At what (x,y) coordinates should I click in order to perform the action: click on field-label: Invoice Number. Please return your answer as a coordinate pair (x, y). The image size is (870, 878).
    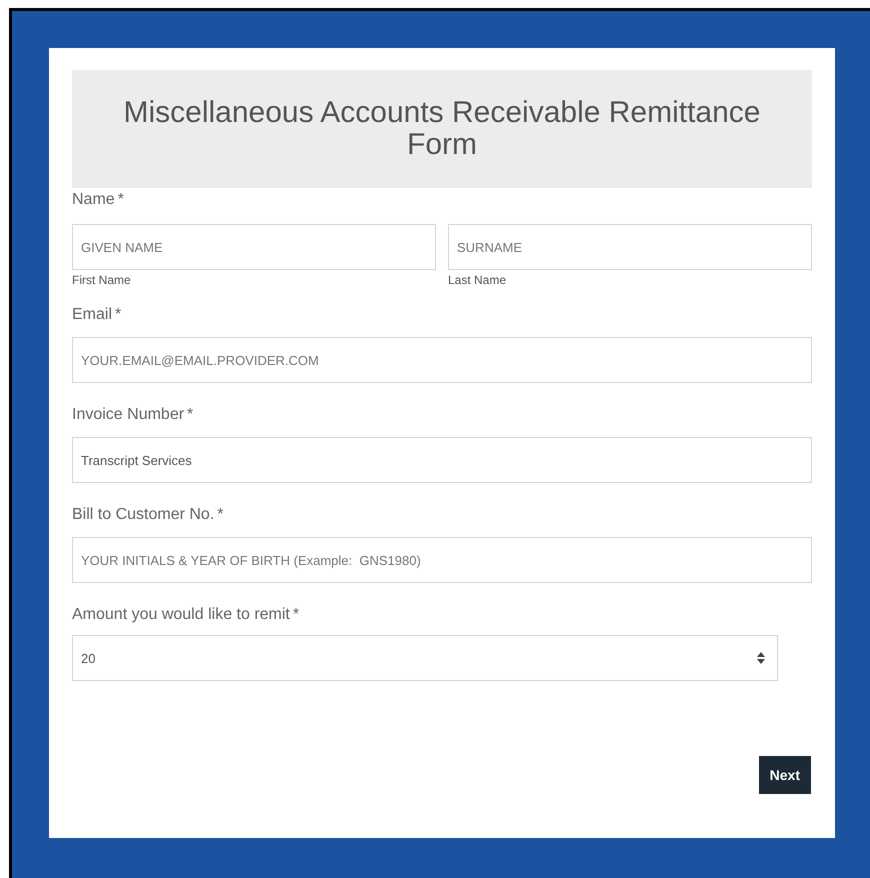
    Looking at the image, I should click on (128, 414).